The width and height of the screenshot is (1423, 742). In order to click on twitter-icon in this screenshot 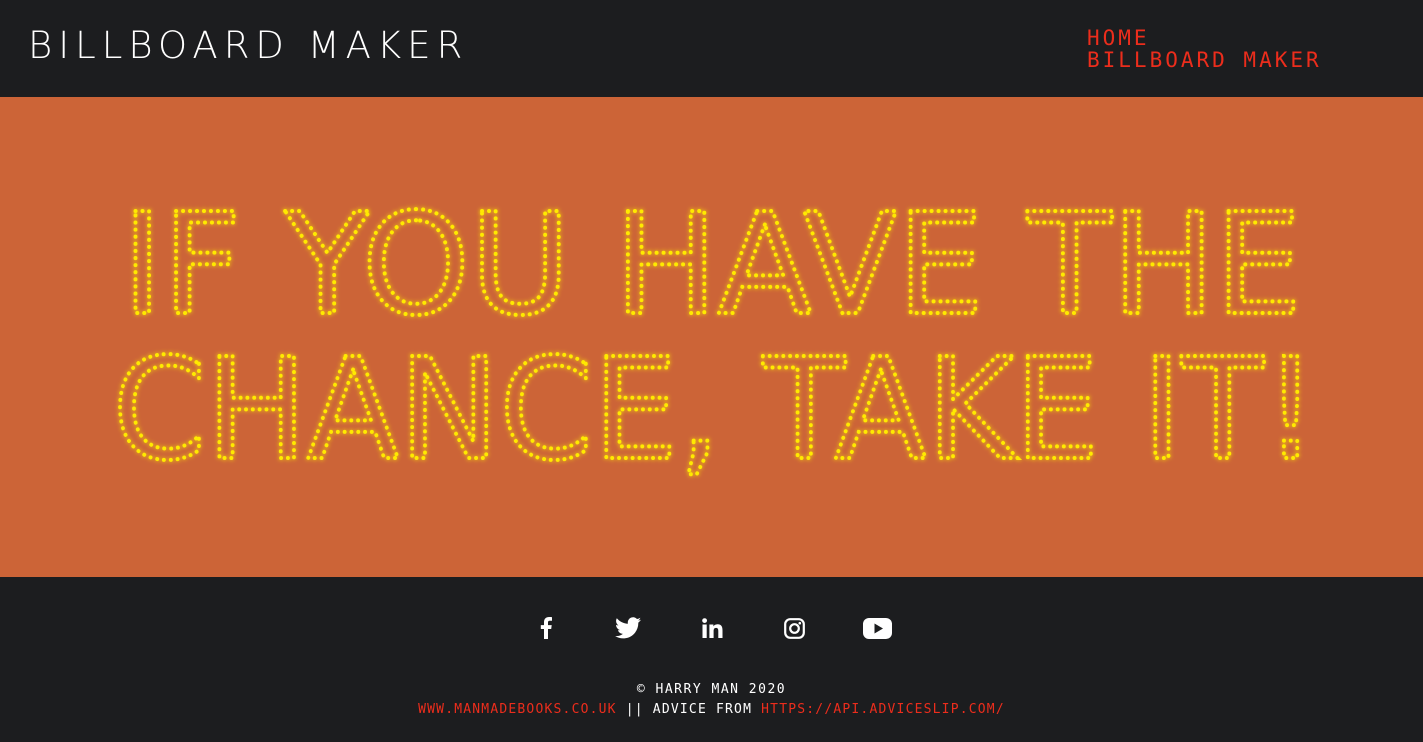, I will do `click(628, 628)`.